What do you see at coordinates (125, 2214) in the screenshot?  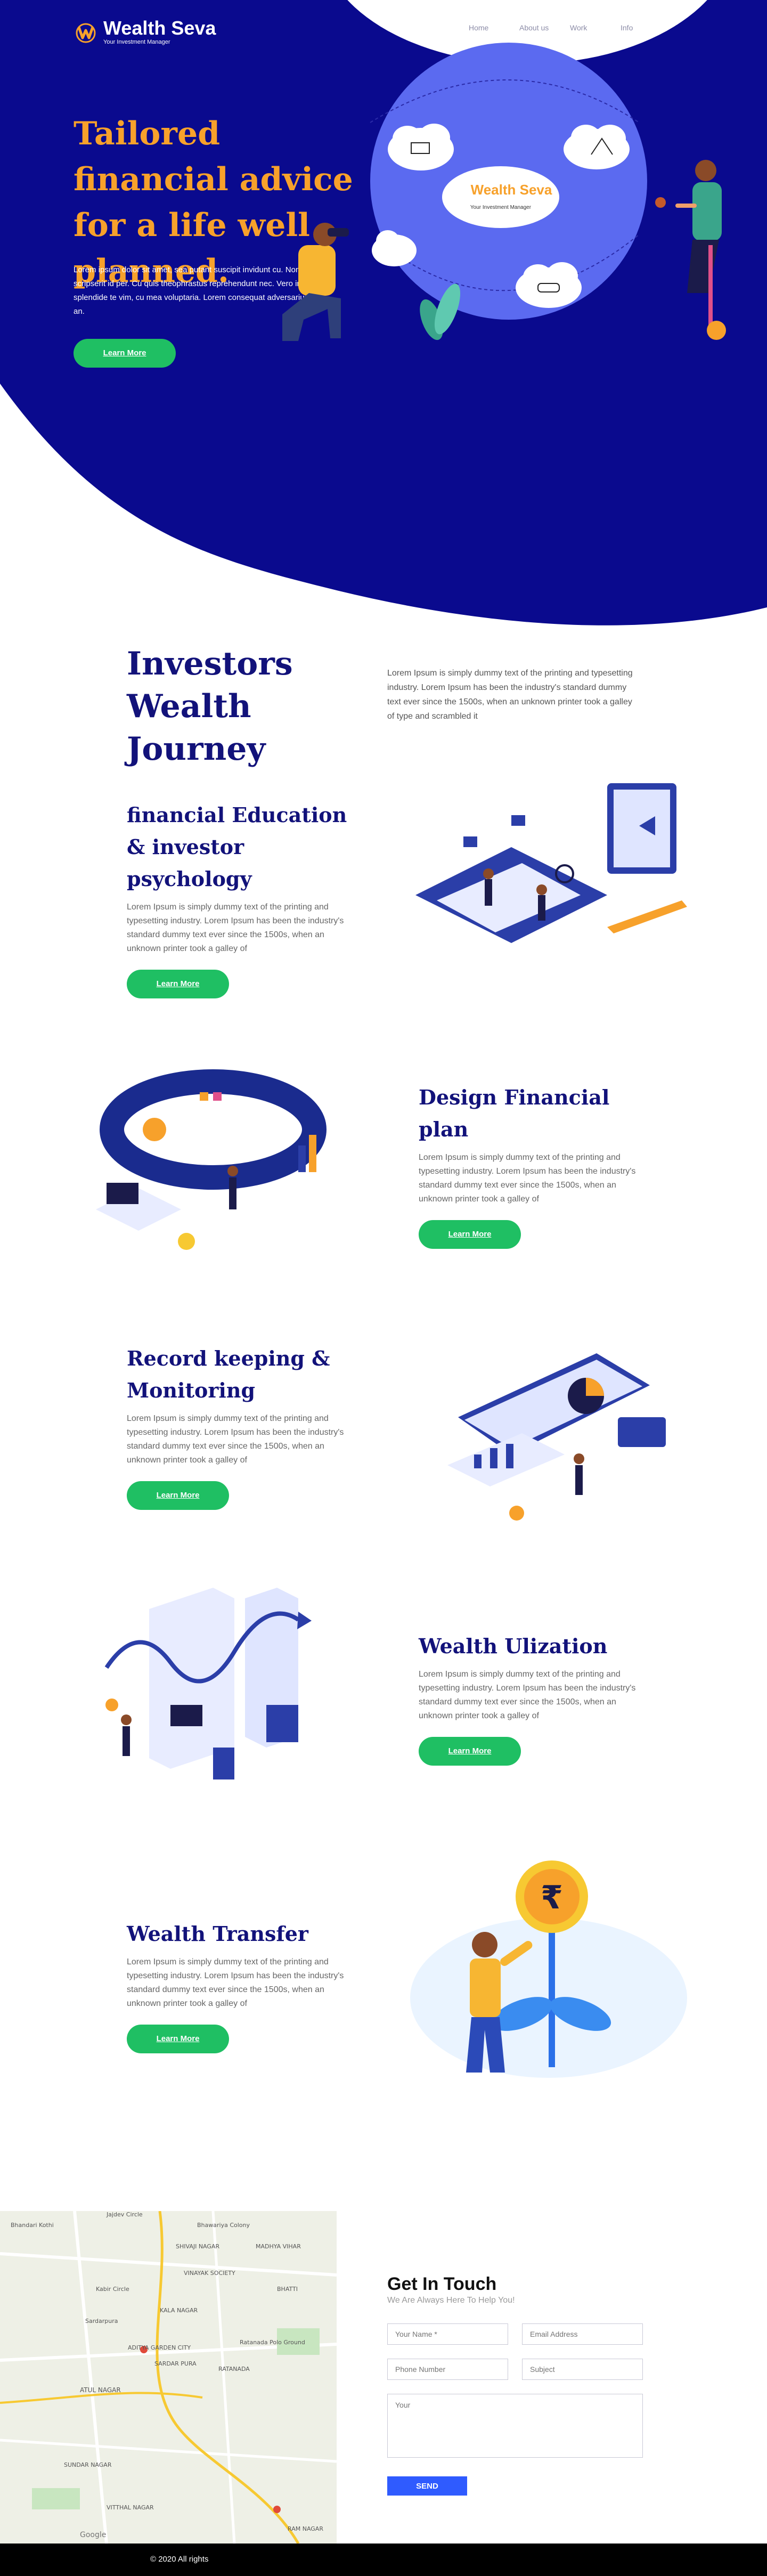 I see `map-label: Jajdev Circle` at bounding box center [125, 2214].